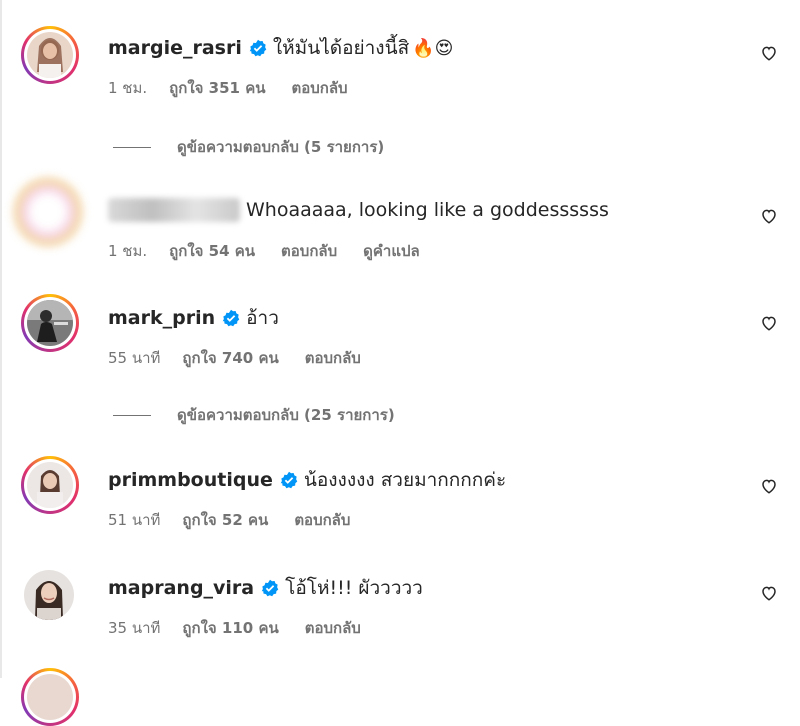 The height and width of the screenshot is (726, 800). I want to click on comment-likes-link: ถูกใจ 110 คน, so click(230, 628).